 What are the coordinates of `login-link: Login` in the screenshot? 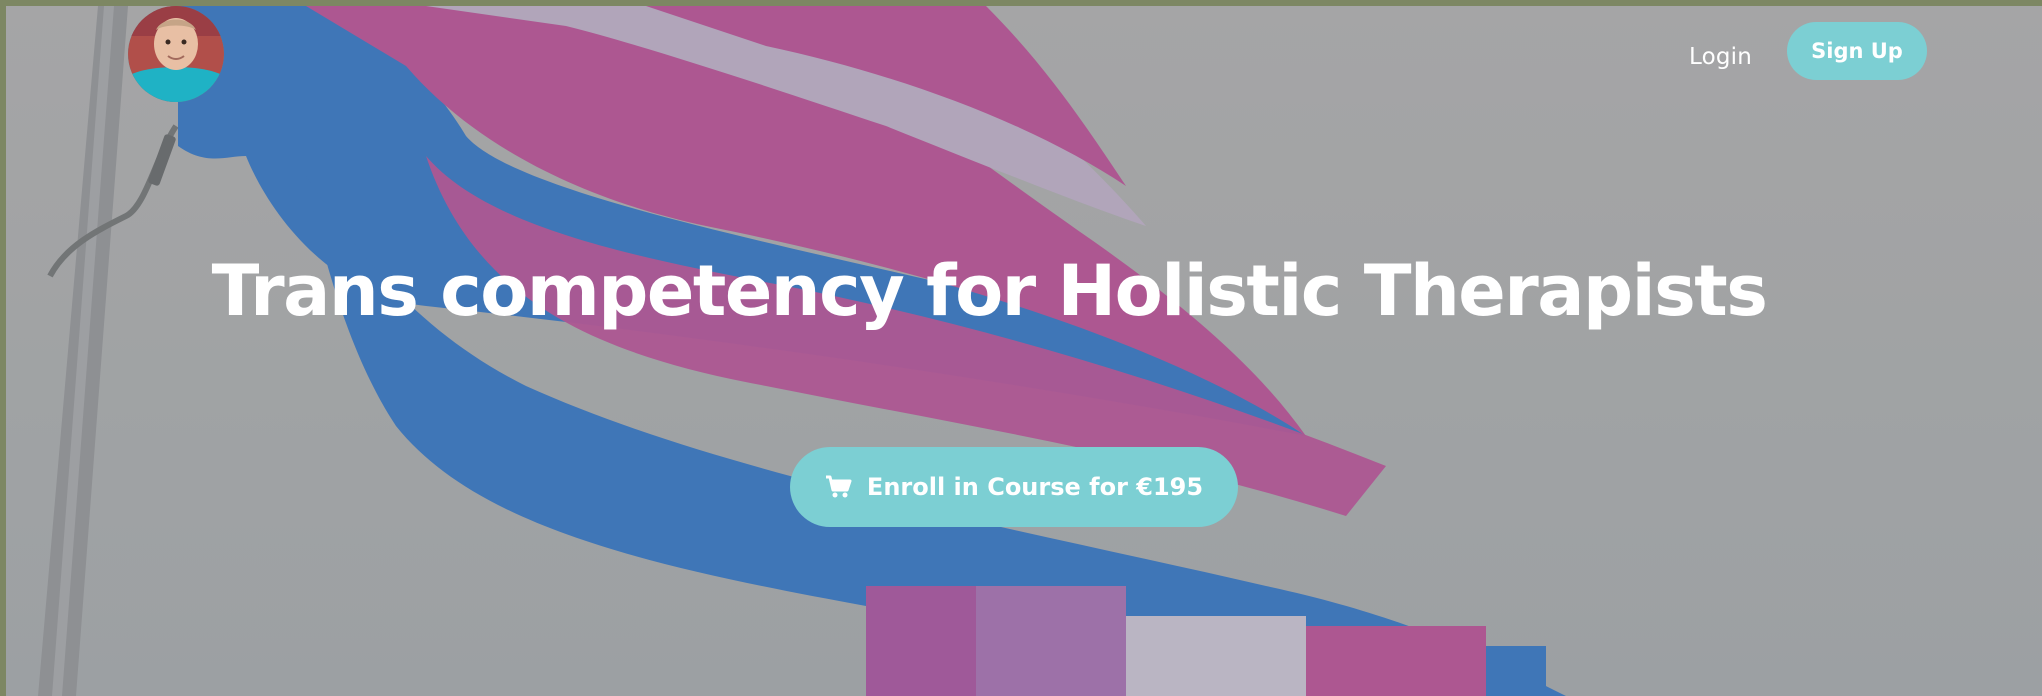 It's located at (1720, 57).